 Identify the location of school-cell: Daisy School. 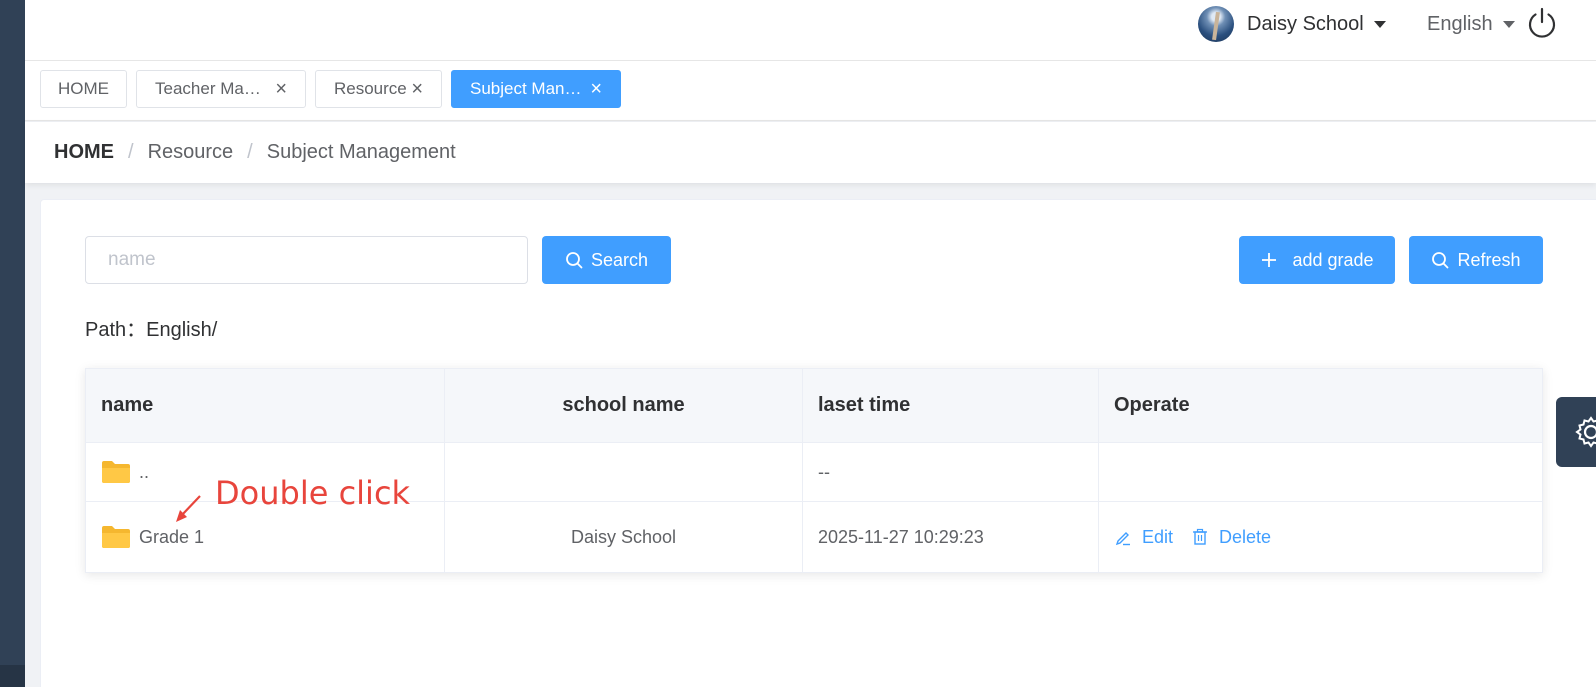
(624, 537).